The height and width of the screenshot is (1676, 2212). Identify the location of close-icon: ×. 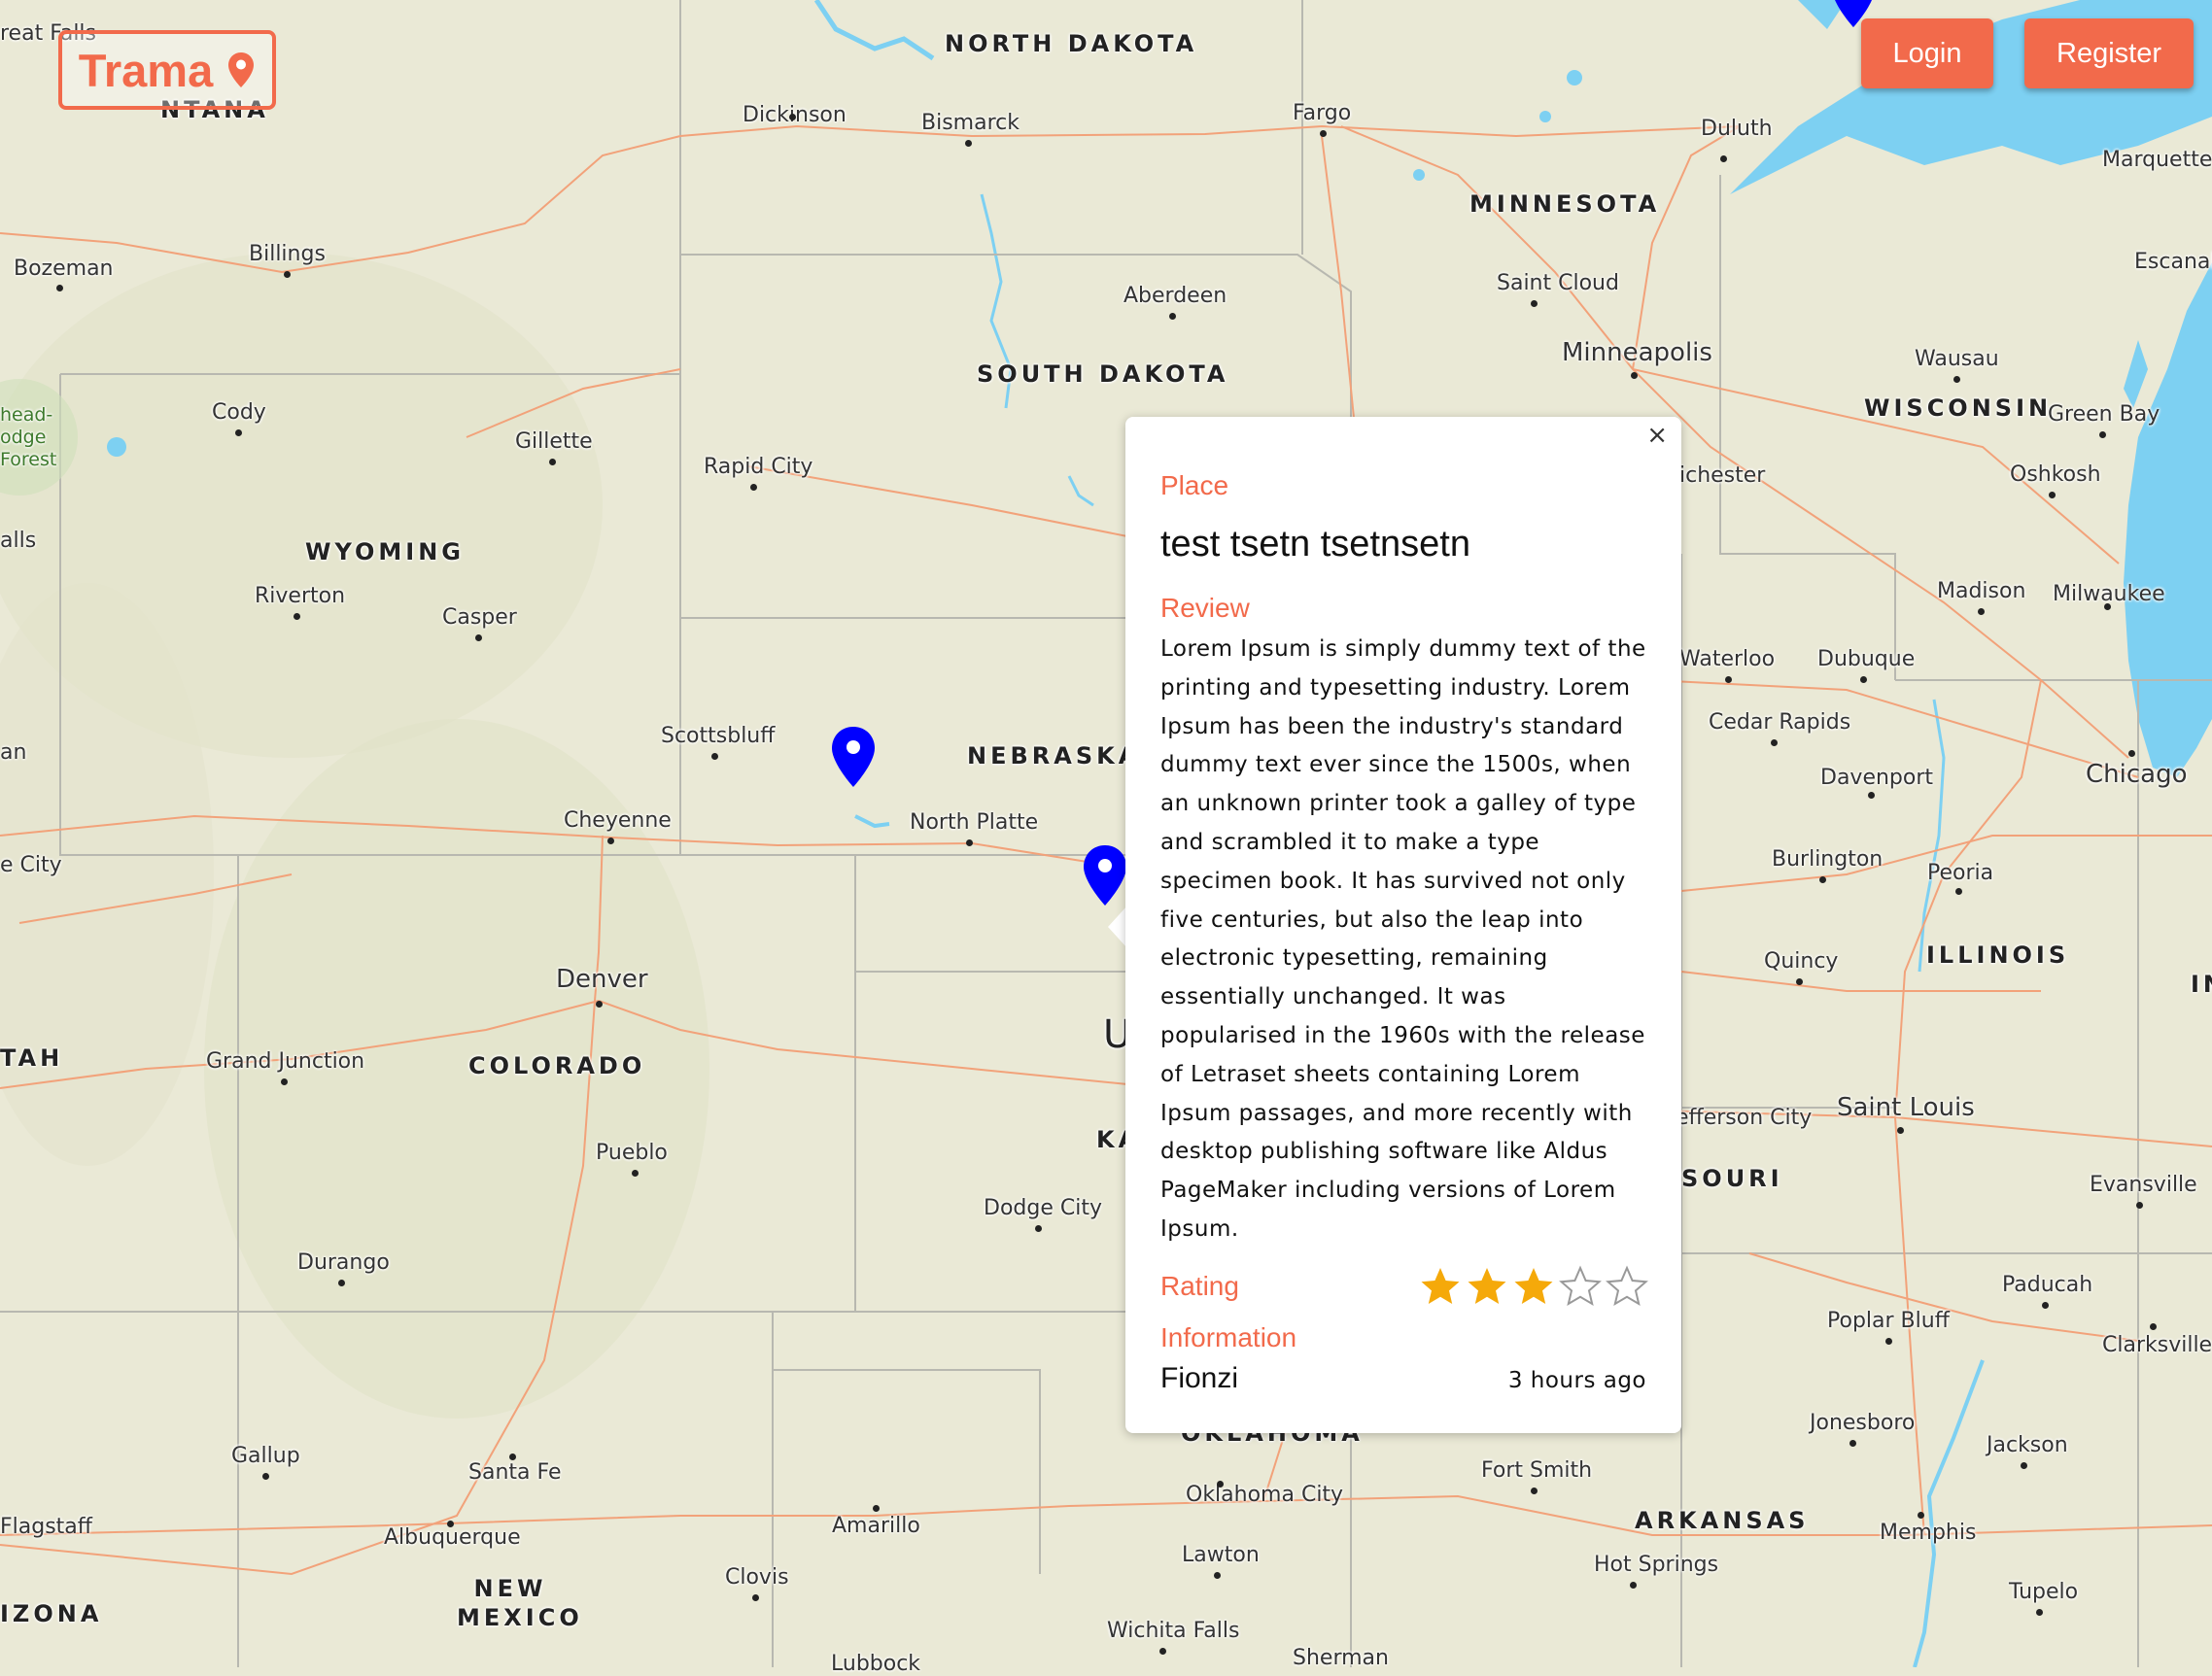
(1657, 435).